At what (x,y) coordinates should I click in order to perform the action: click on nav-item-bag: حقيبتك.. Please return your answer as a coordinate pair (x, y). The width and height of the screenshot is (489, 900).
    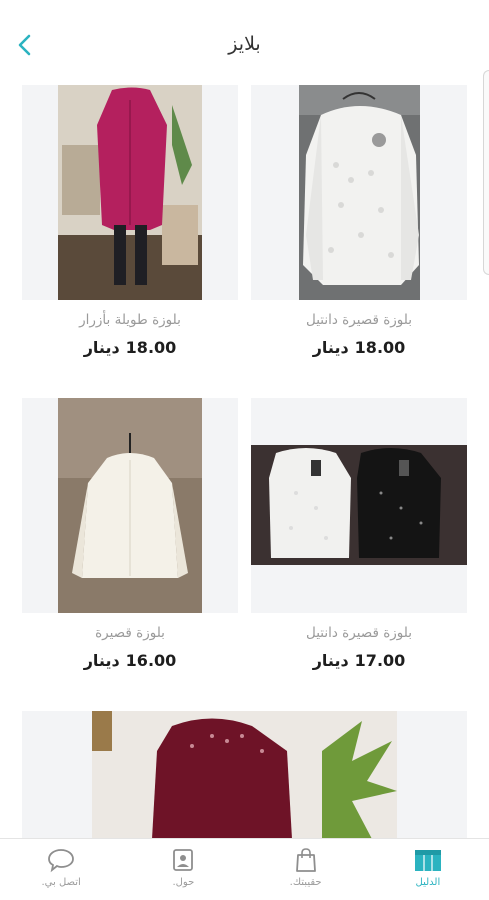
    Looking at the image, I should click on (306, 869).